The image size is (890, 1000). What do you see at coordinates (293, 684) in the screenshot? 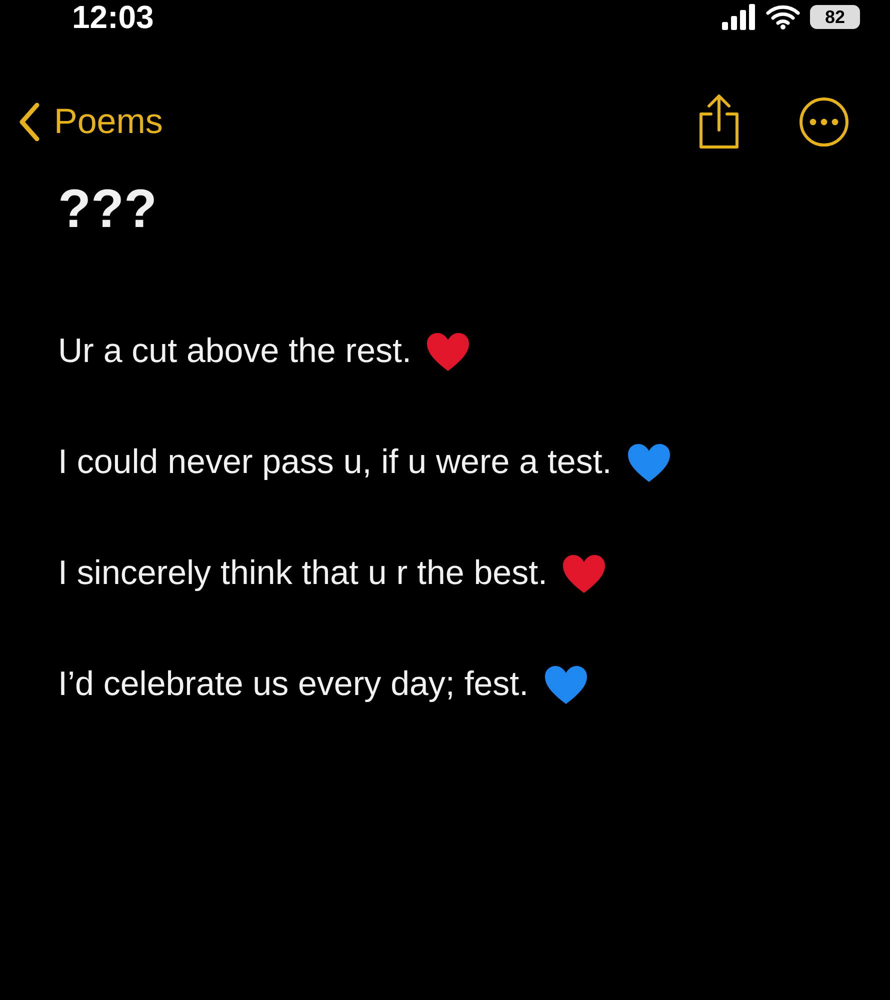
I see `poem-line: I’d celebrate us every day; fest.` at bounding box center [293, 684].